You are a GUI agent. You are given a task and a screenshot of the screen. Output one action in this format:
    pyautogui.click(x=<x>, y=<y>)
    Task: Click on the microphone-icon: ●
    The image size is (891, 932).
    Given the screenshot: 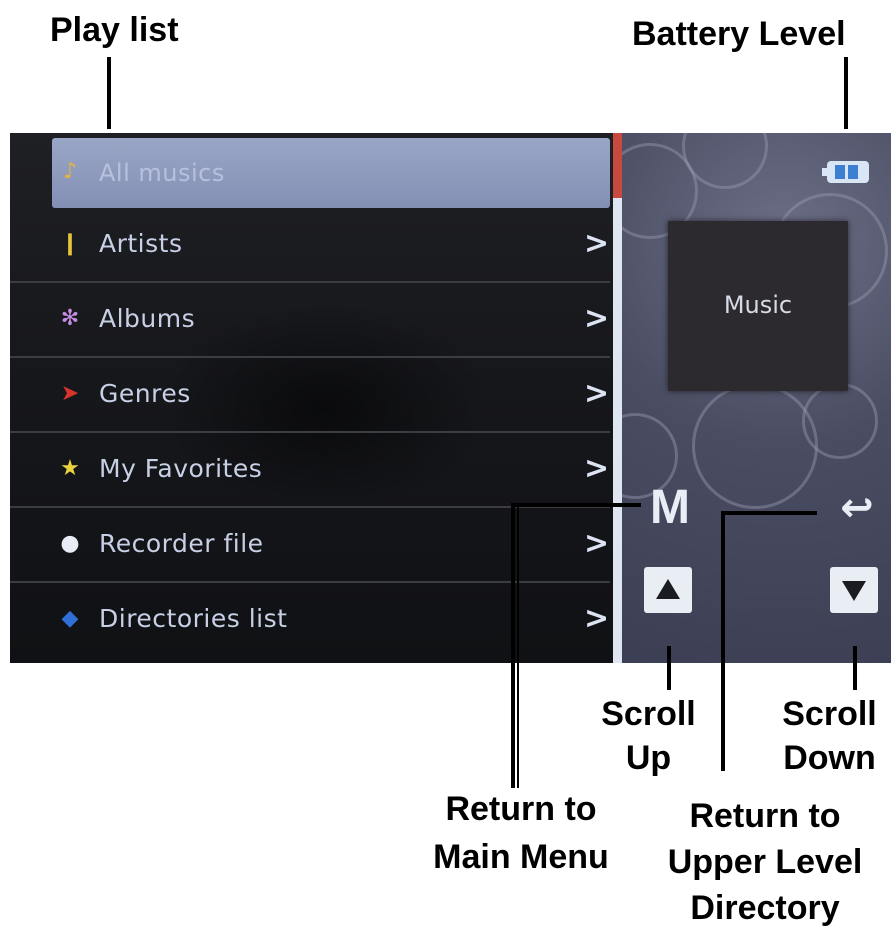 What is the action you would take?
    pyautogui.click(x=70, y=543)
    